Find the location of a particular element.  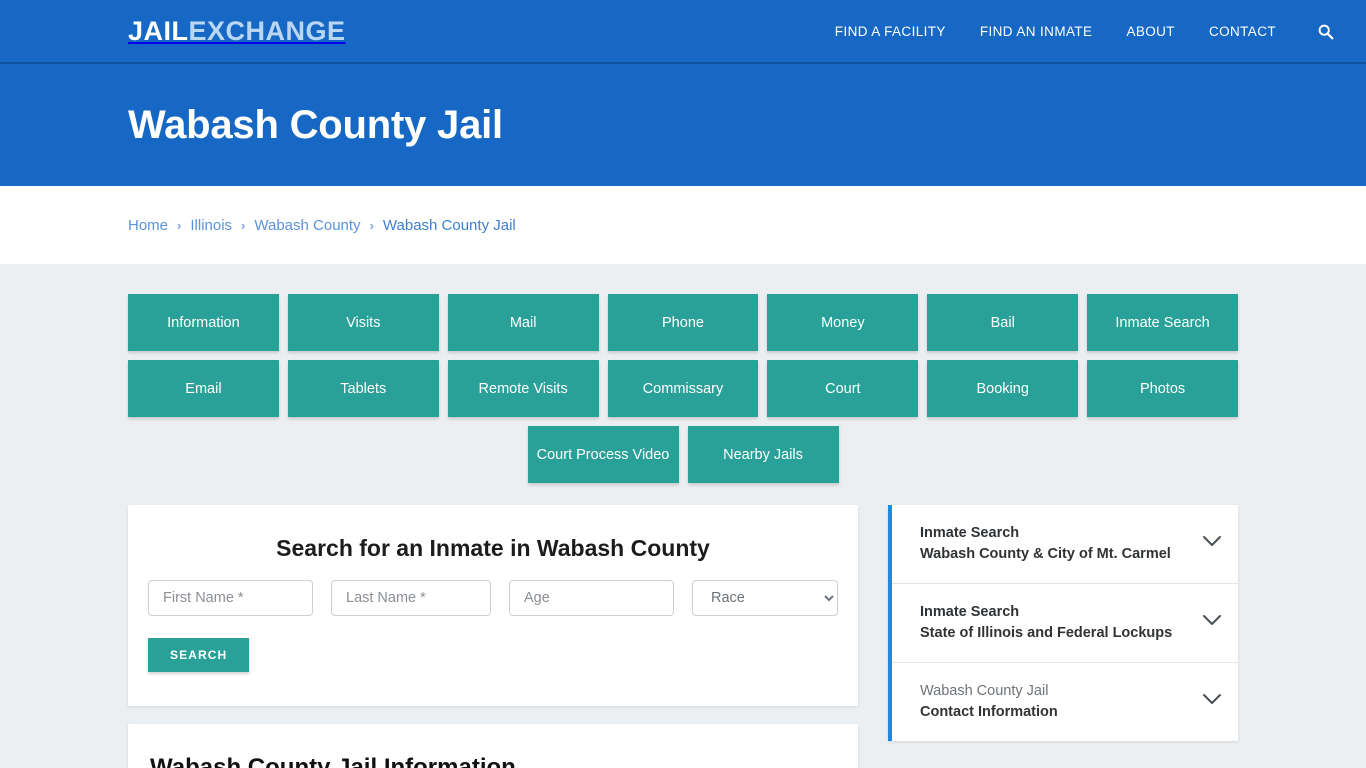

search-button: SEARCH is located at coordinates (199, 655).